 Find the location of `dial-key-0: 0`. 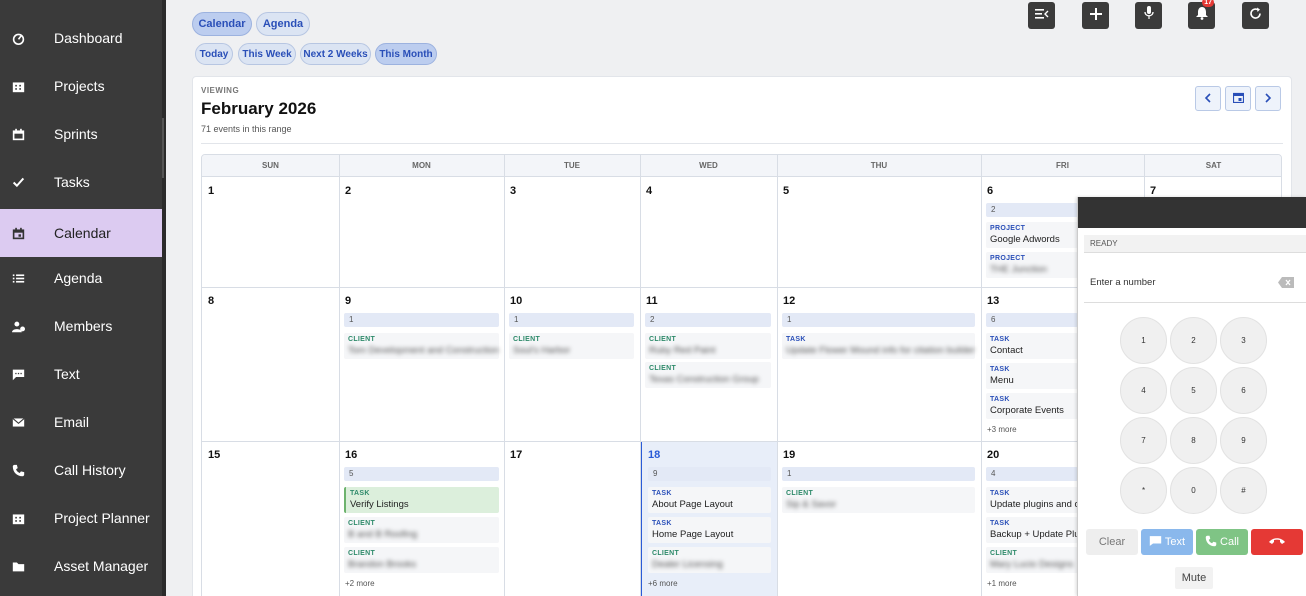

dial-key-0: 0 is located at coordinates (1193, 490).